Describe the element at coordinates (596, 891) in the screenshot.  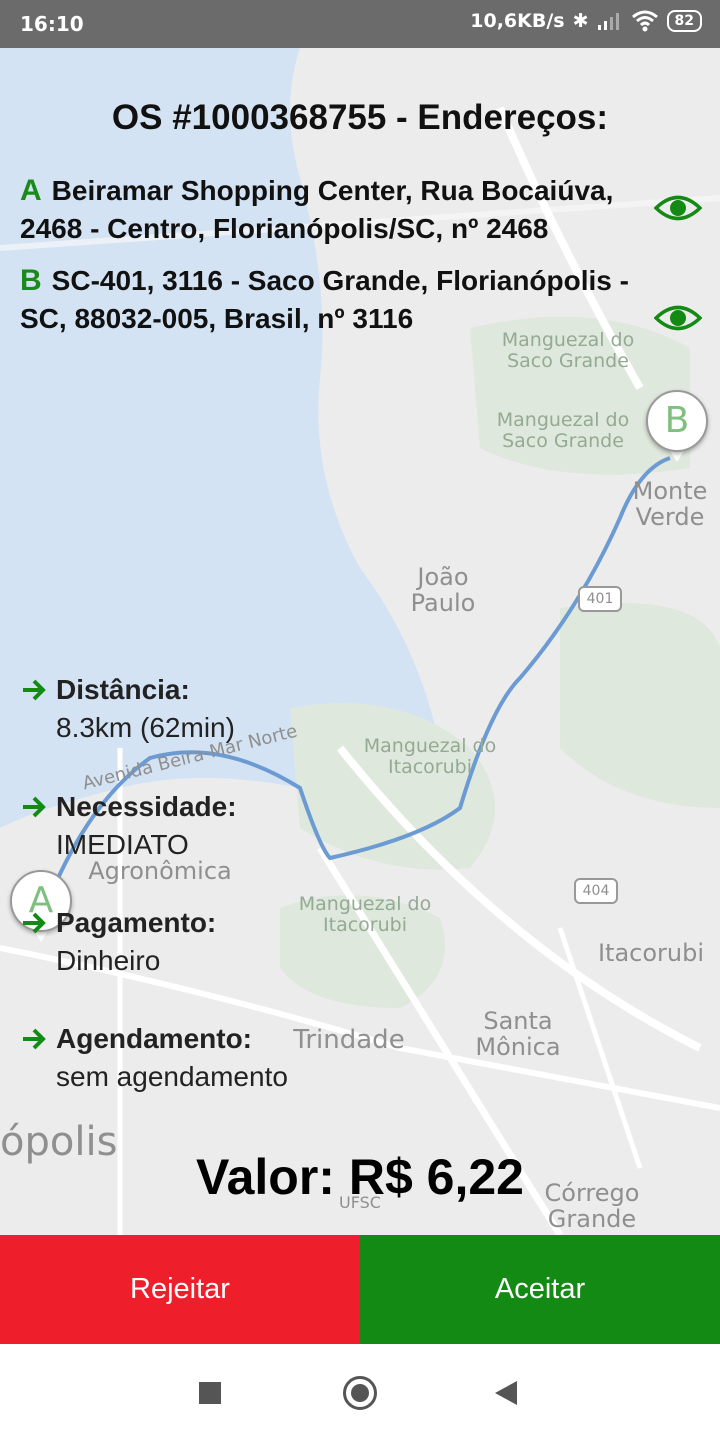
I see `route-shield: 404` at that location.